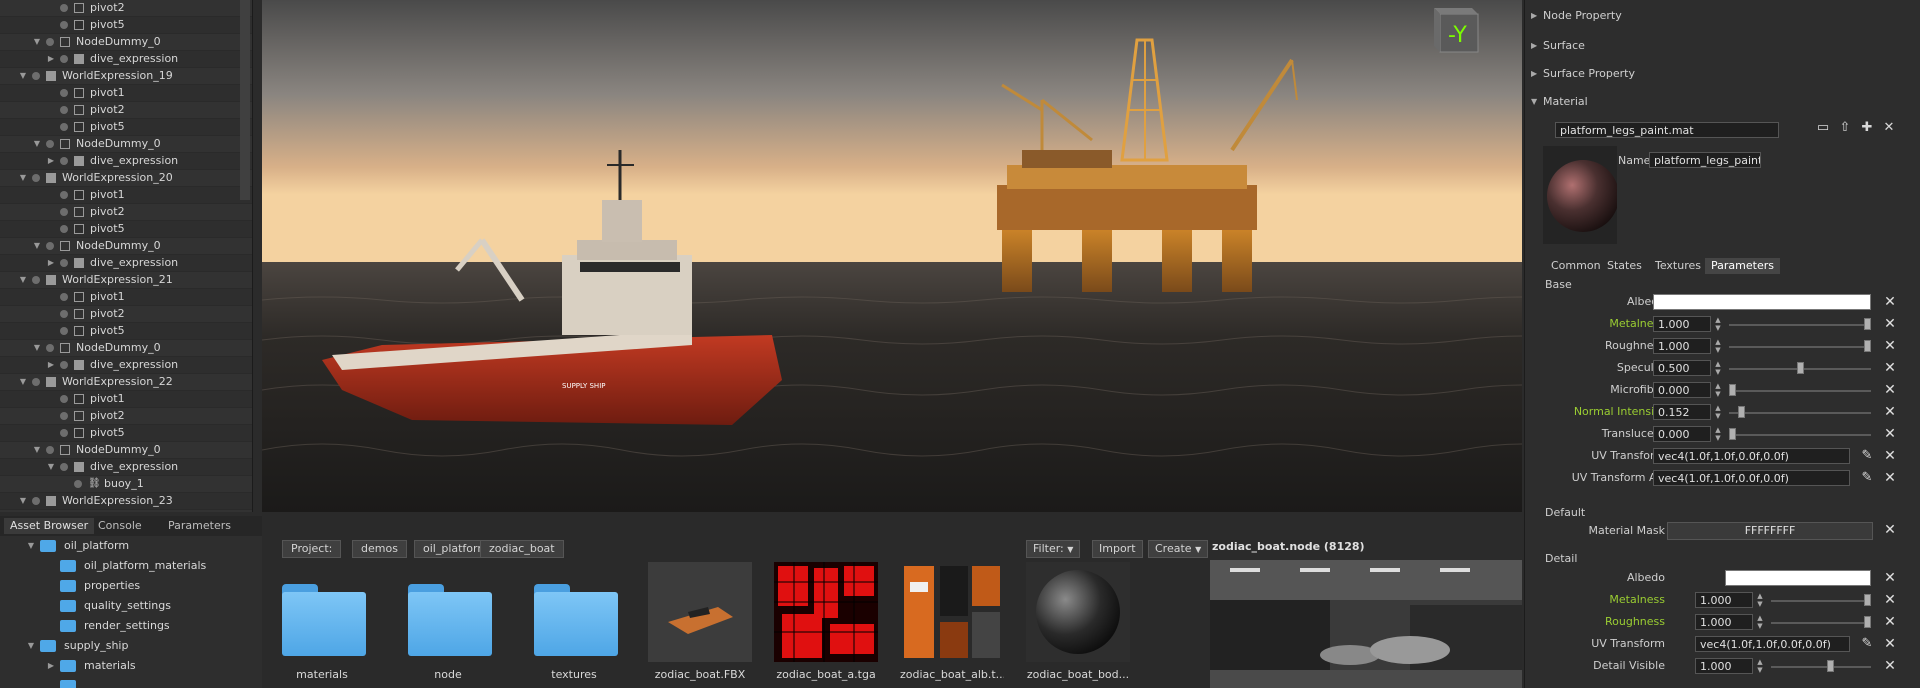  Describe the element at coordinates (1456, 30) in the screenshot. I see `axis-gizmo: -Y` at that location.